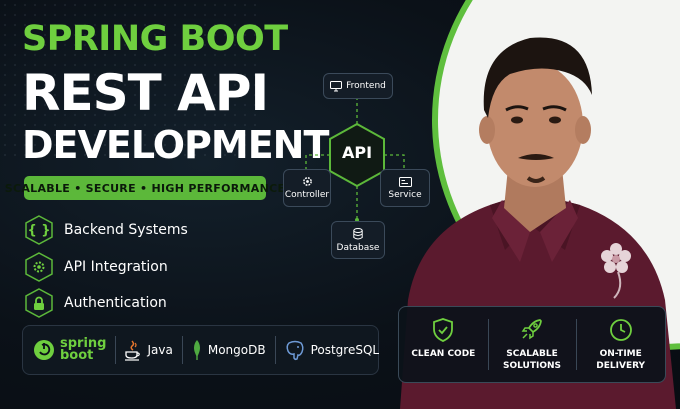 The image size is (680, 409). Describe the element at coordinates (366, 86) in the screenshot. I see `node-label: Frontend` at that location.